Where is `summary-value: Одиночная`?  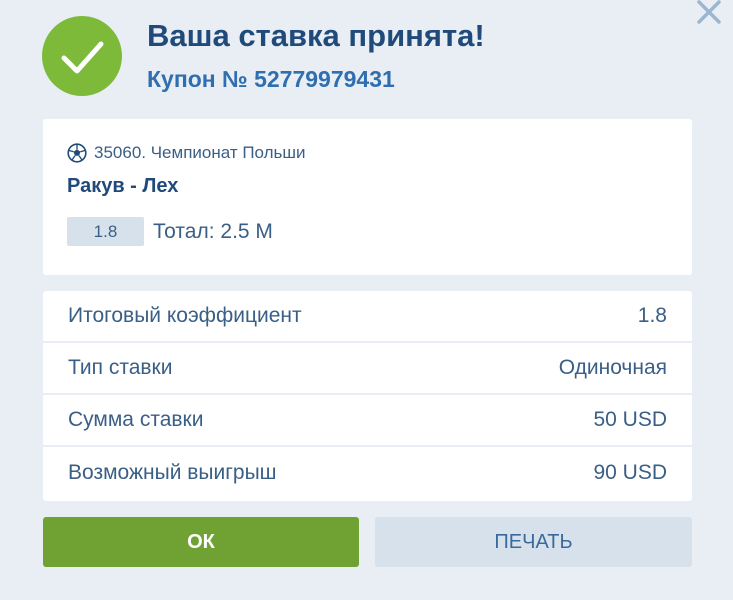 summary-value: Одиночная is located at coordinates (612, 367).